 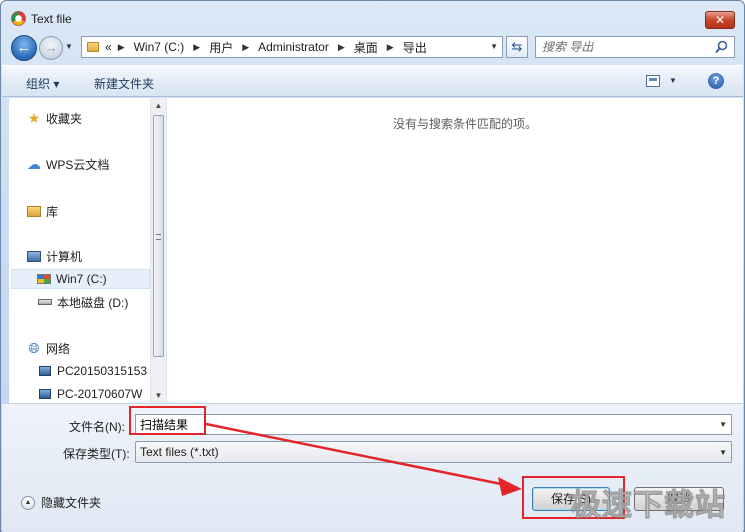 I want to click on folder-icon, so click(x=93, y=47).